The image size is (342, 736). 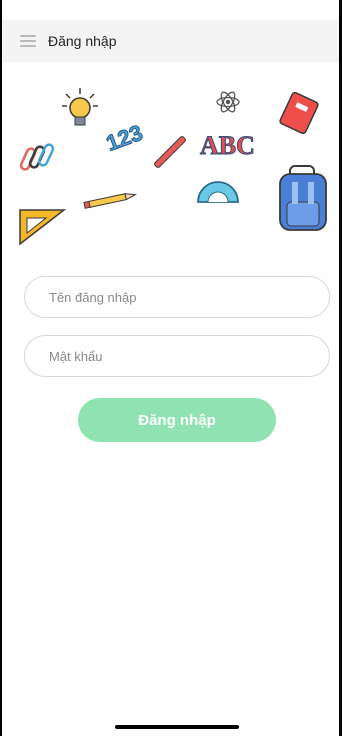 What do you see at coordinates (303, 198) in the screenshot?
I see `backpack-icon` at bounding box center [303, 198].